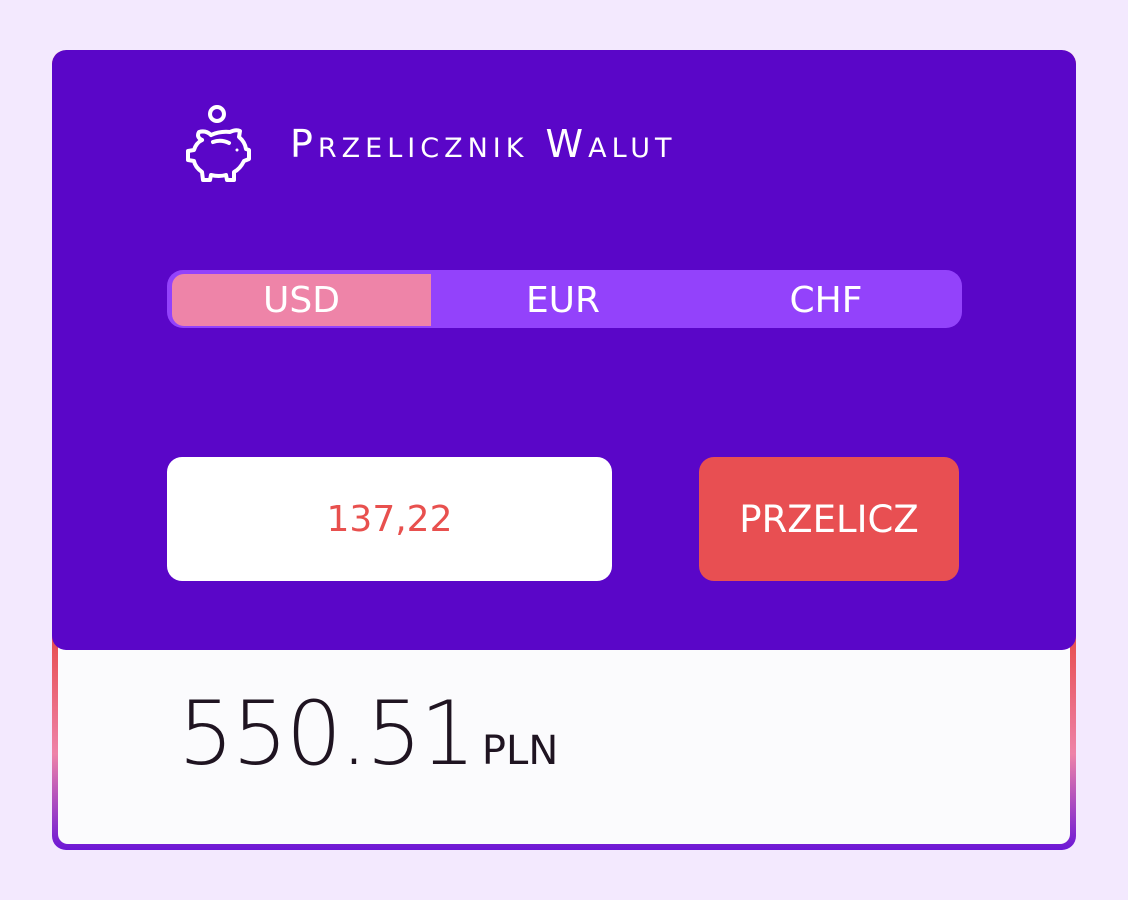 The image size is (1128, 900). Describe the element at coordinates (389, 519) in the screenshot. I see `amount-input` at that location.